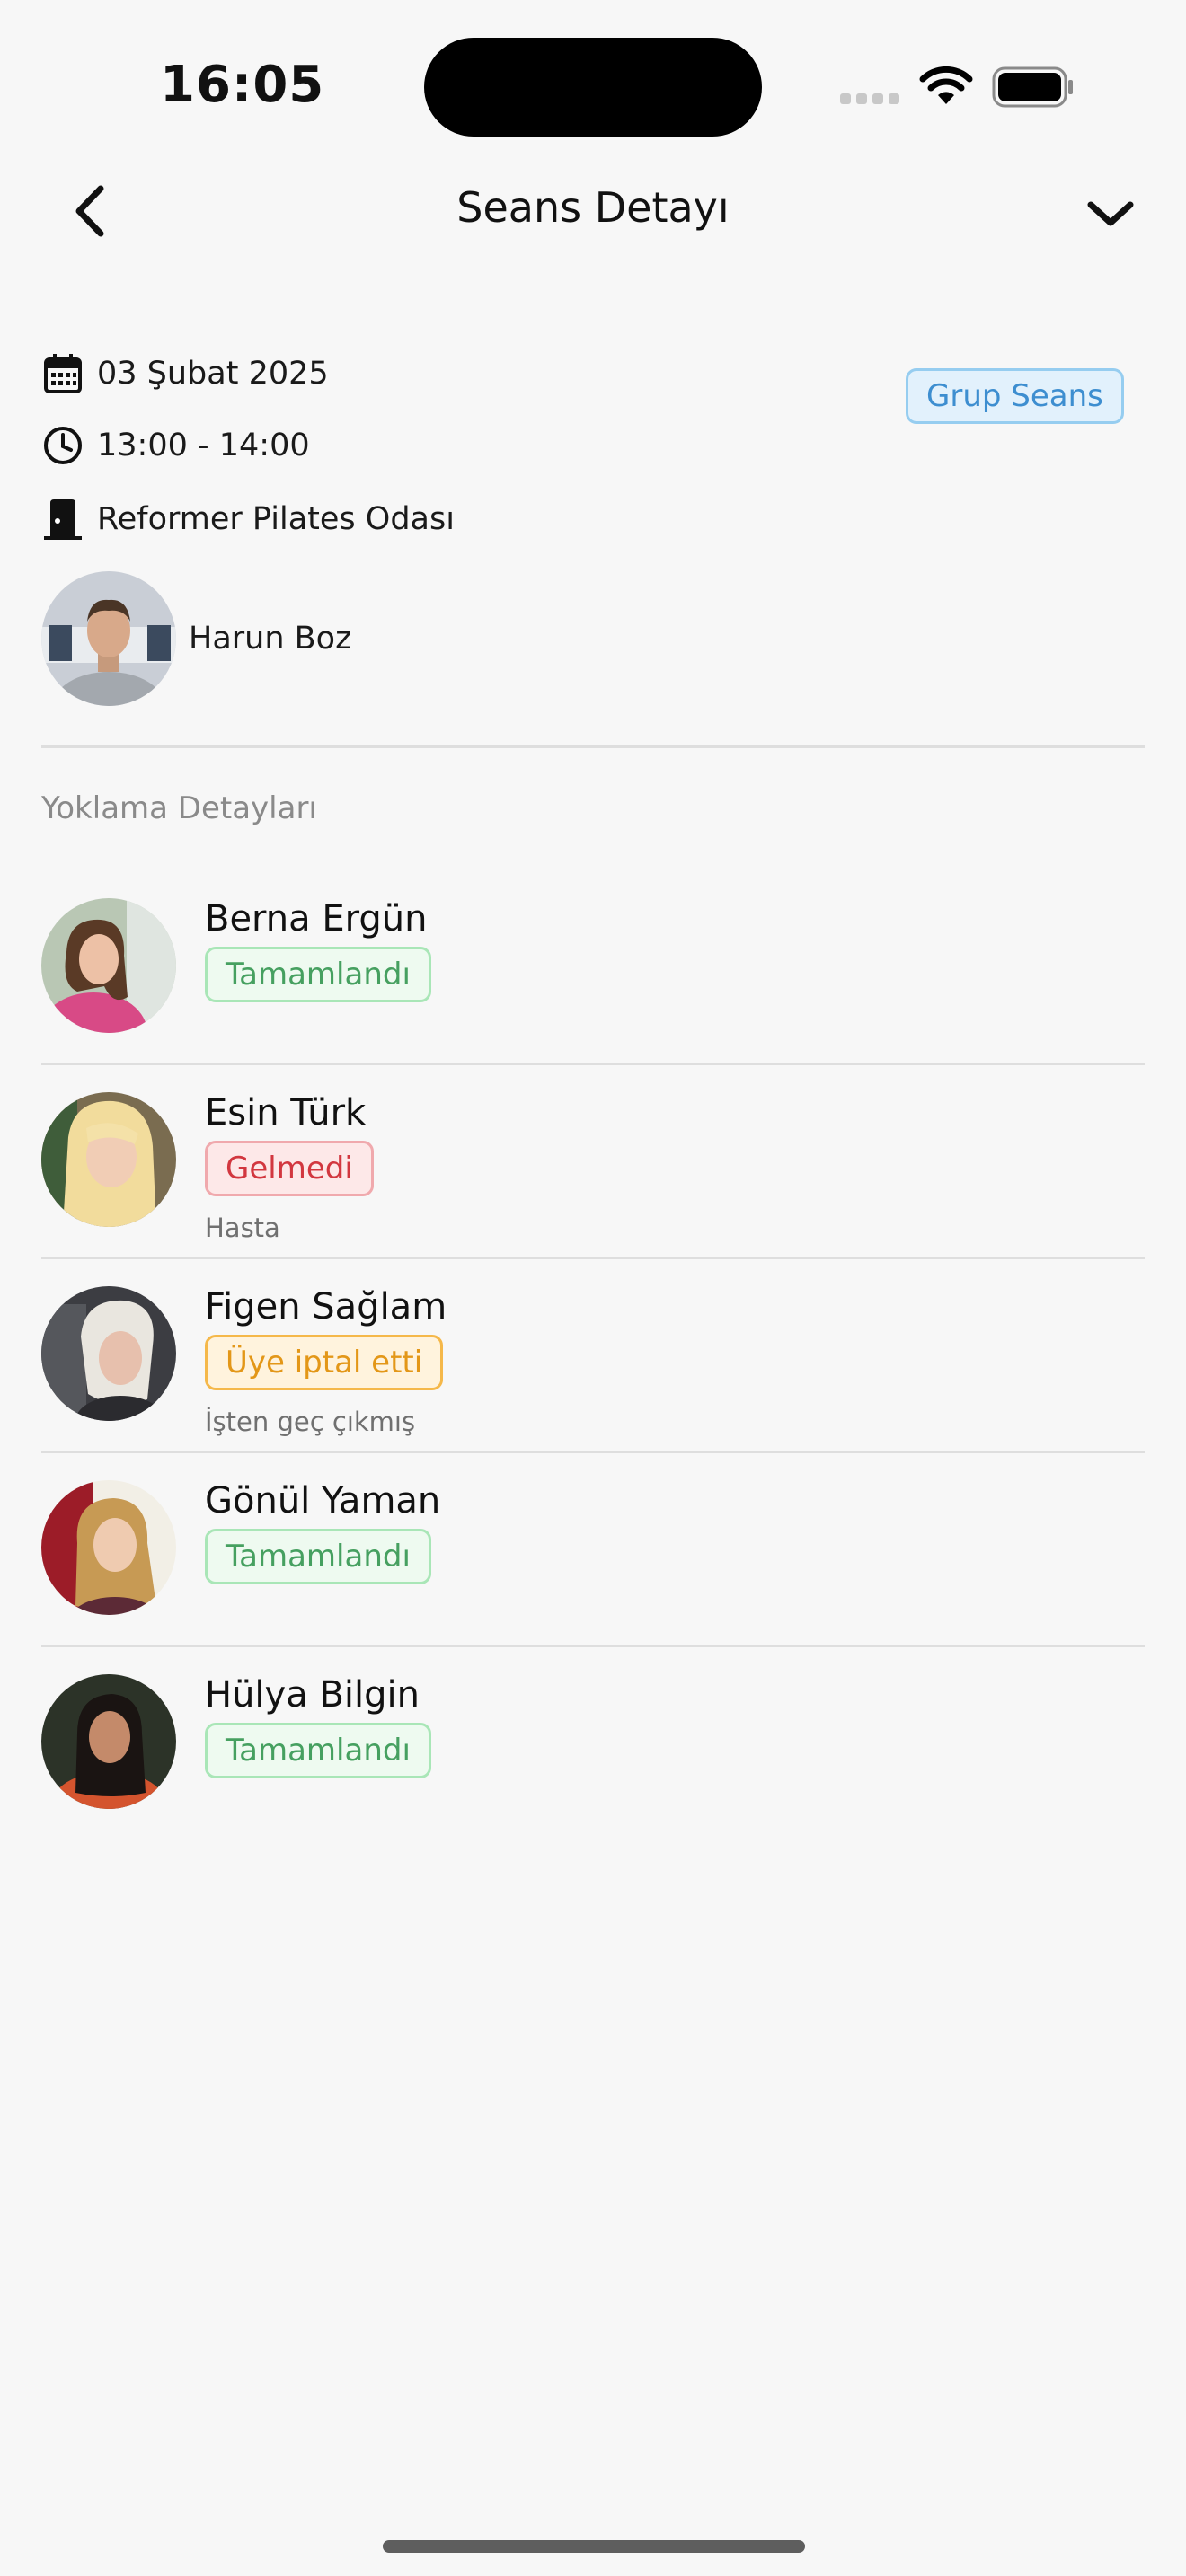  What do you see at coordinates (276, 519) in the screenshot?
I see `session-room: Reformer Pilates Odası` at bounding box center [276, 519].